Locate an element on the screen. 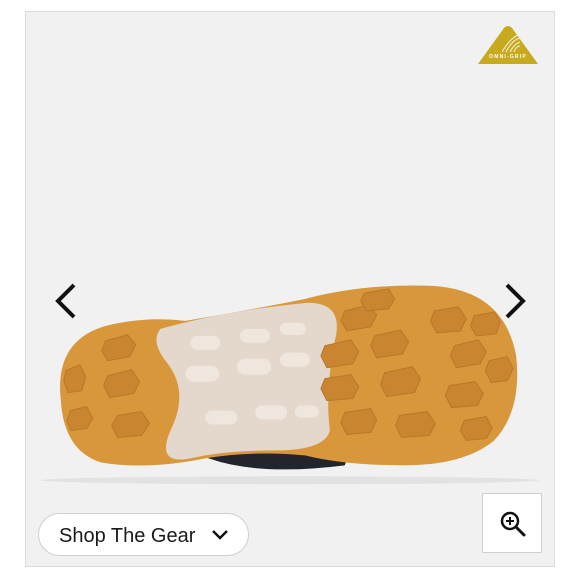 Image resolution: width=580 pixels, height=580 pixels. chevron-left-icon is located at coordinates (65, 301).